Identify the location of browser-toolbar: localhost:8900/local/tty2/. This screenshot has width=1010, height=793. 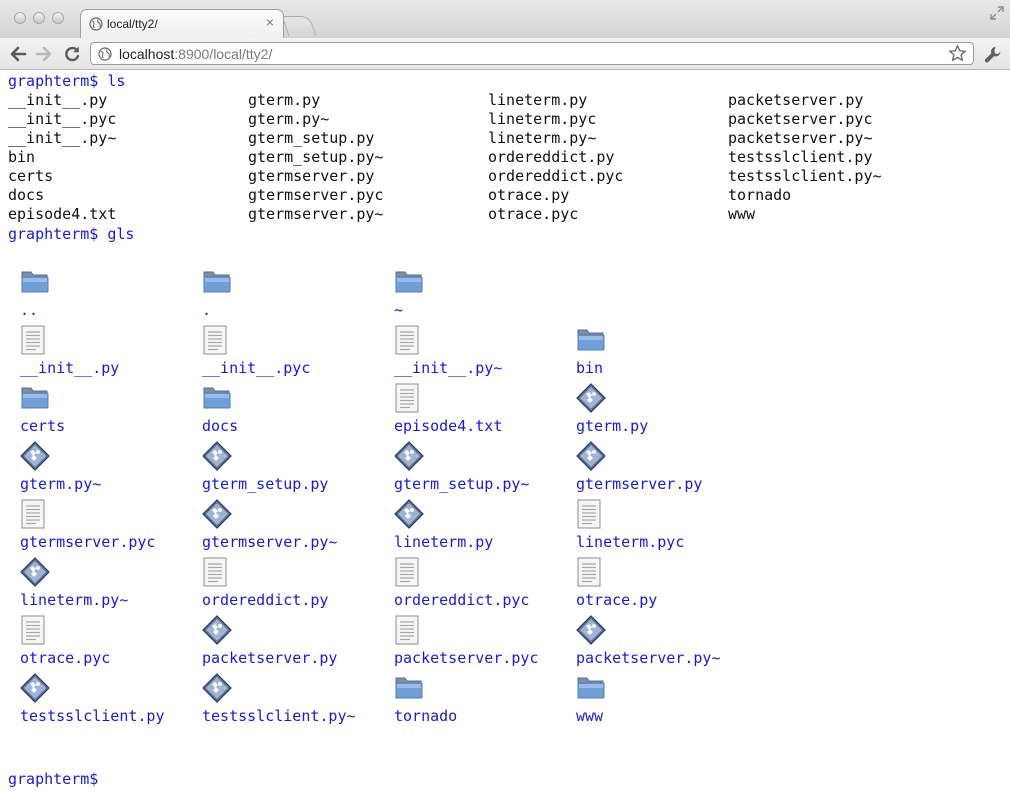
(505, 54).